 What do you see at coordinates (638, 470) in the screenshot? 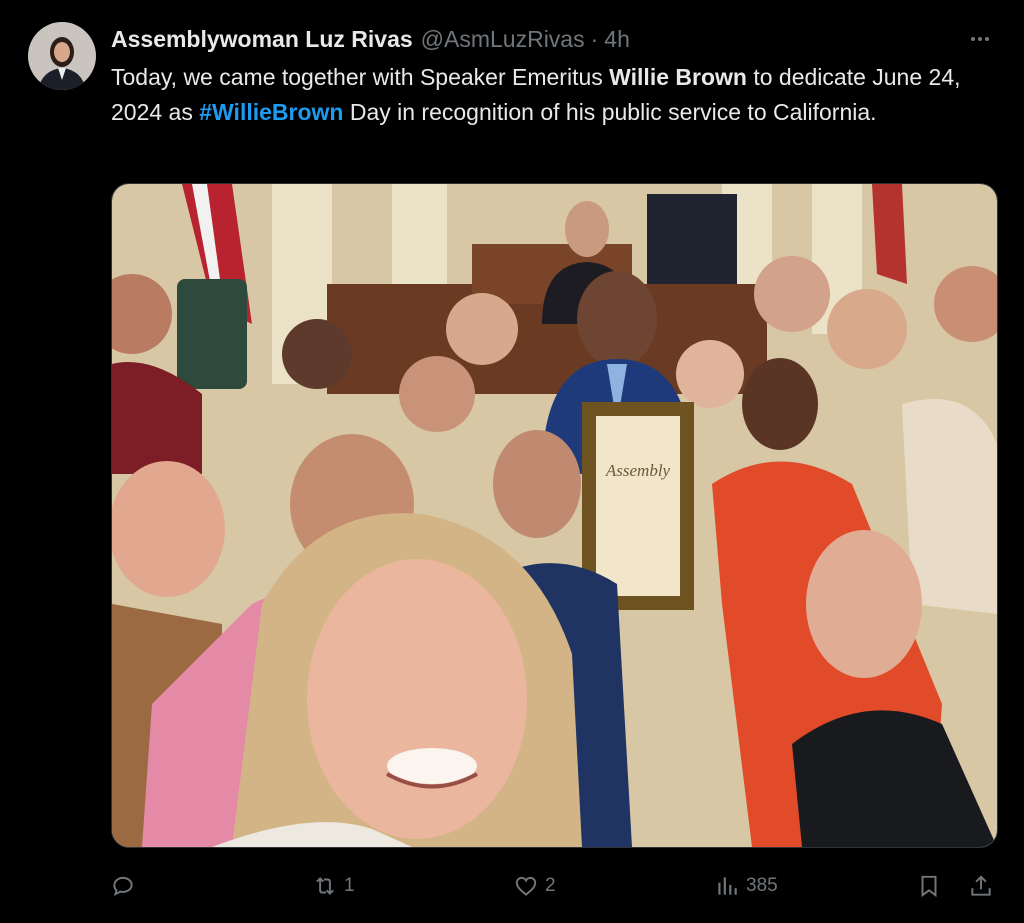
I see `plaque-text: Assembly` at bounding box center [638, 470].